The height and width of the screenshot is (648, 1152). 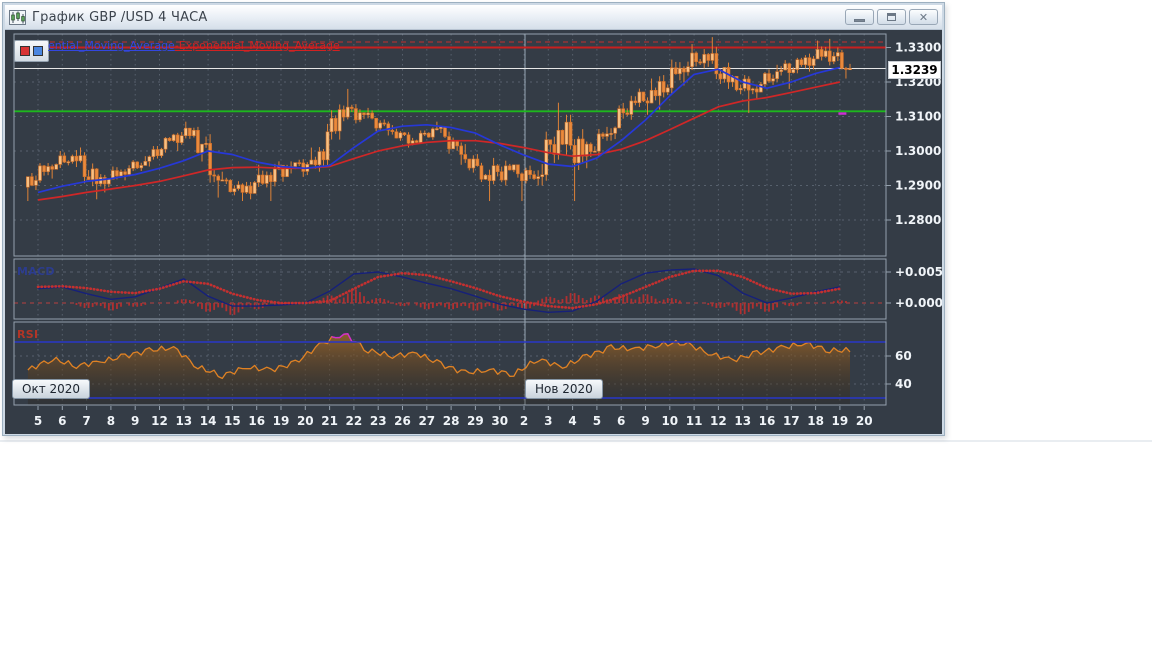 What do you see at coordinates (31, 51) in the screenshot?
I see `indicator-chip-buttons` at bounding box center [31, 51].